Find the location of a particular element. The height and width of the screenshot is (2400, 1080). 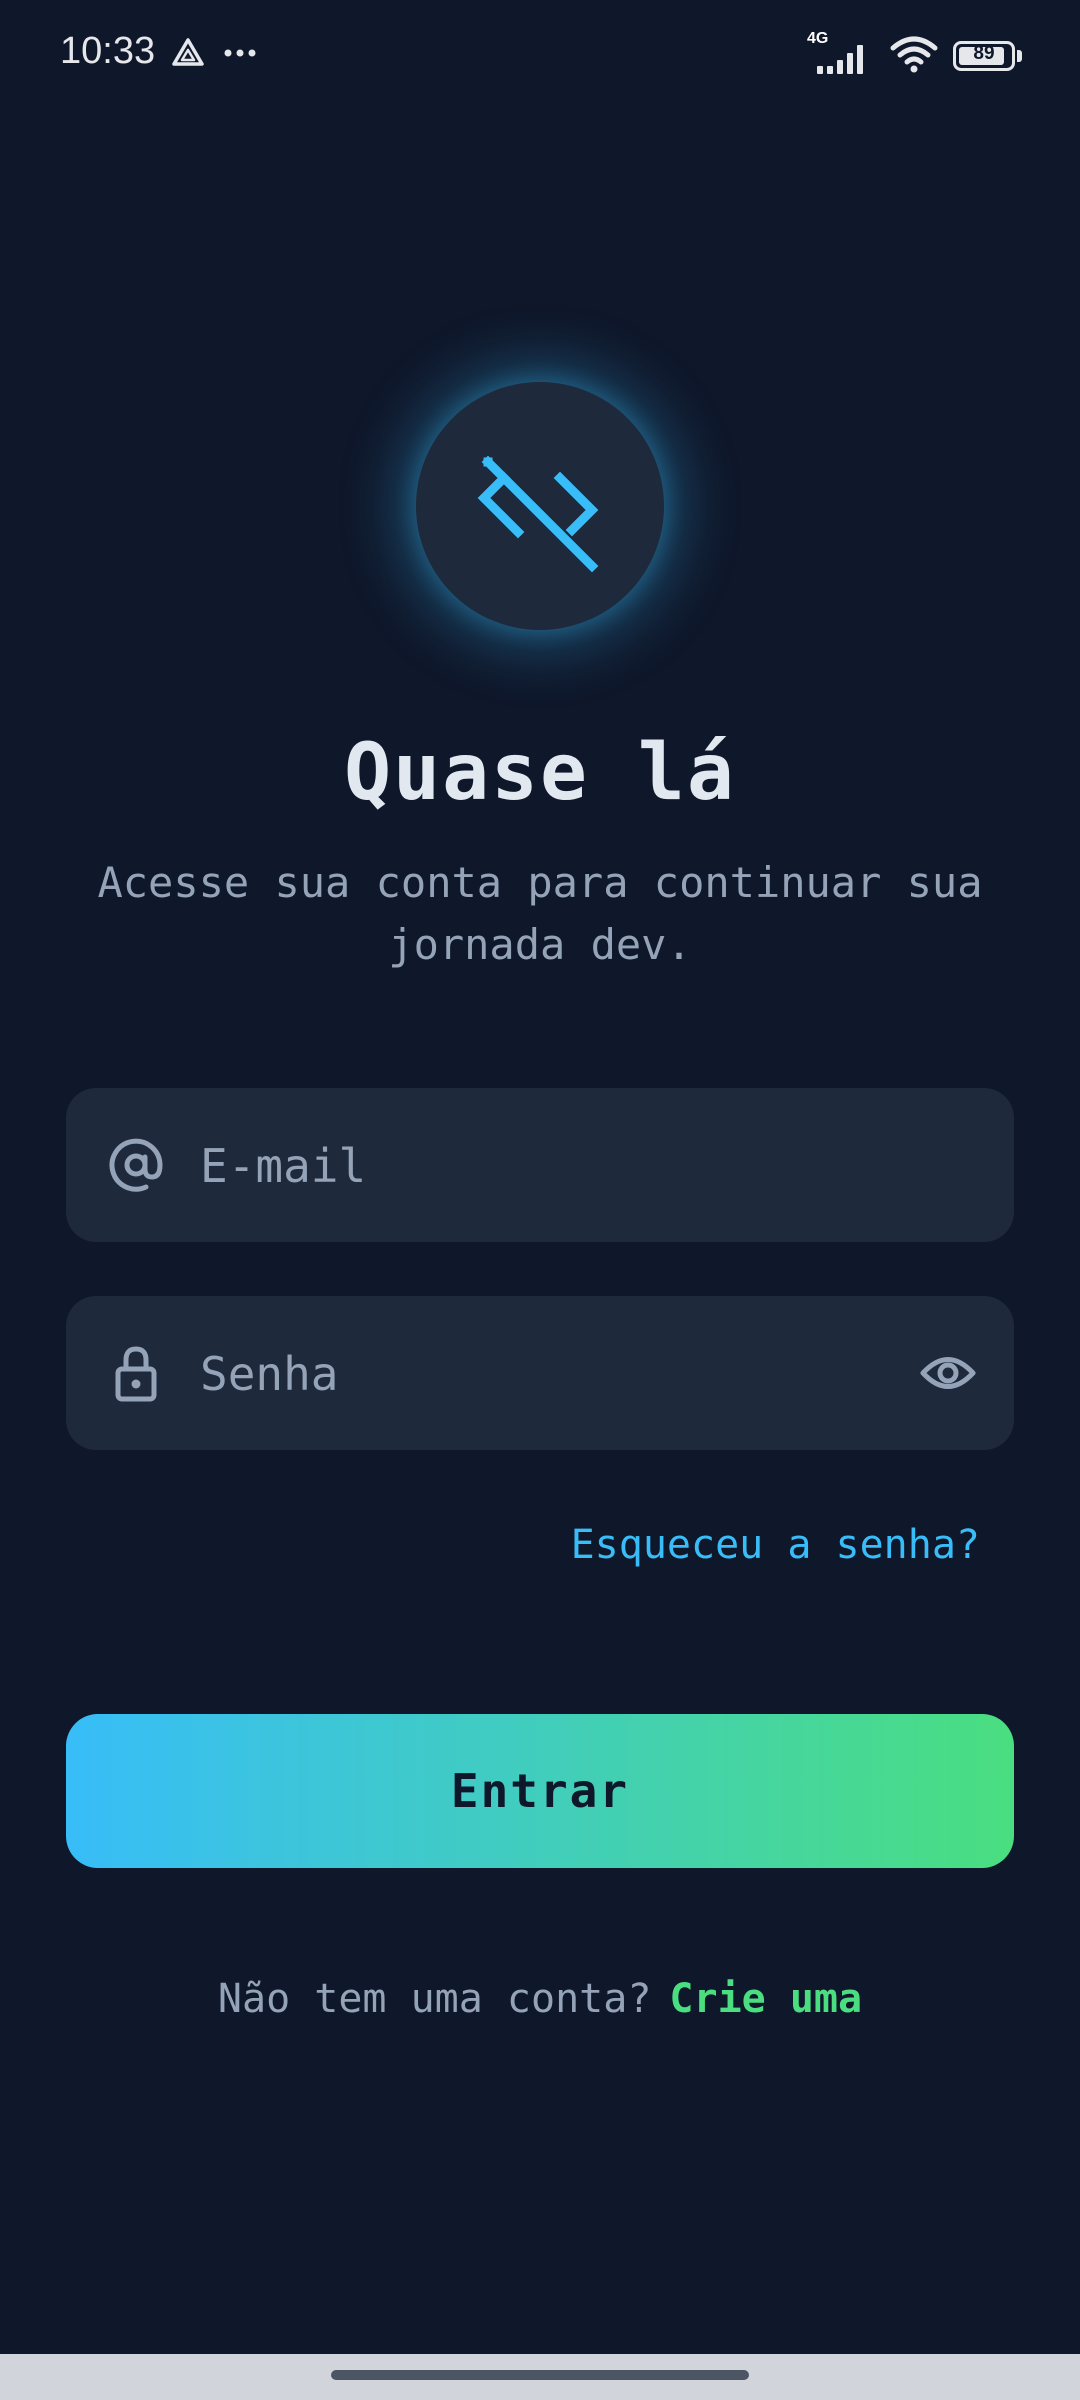

forgot-password-link: Esqueceu a senha? is located at coordinates (775, 1545).